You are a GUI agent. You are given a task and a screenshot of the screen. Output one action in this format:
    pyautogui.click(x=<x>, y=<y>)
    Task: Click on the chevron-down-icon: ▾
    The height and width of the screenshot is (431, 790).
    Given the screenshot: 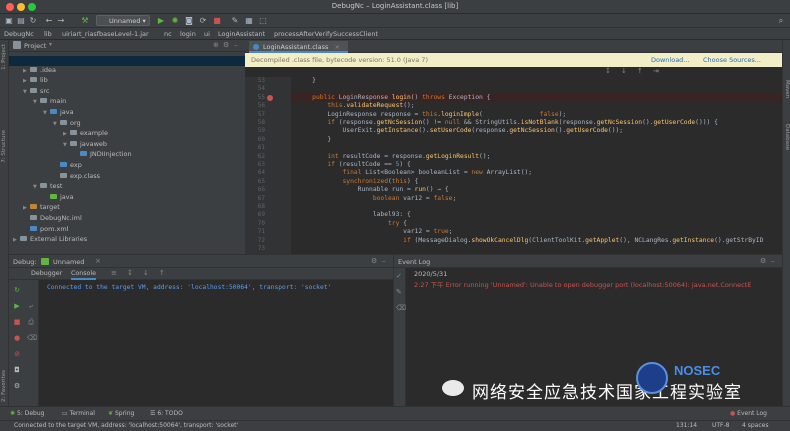 What is the action you would take?
    pyautogui.click(x=50, y=44)
    